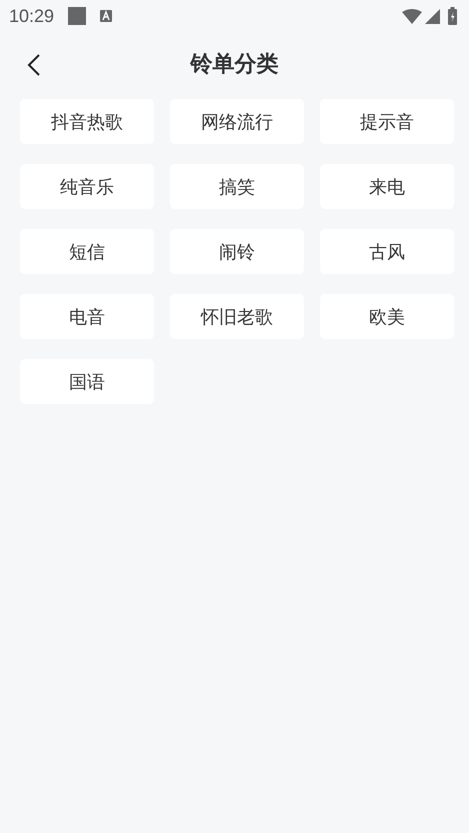 The width and height of the screenshot is (469, 833). What do you see at coordinates (237, 316) in the screenshot?
I see `category-button: 怀旧老歌` at bounding box center [237, 316].